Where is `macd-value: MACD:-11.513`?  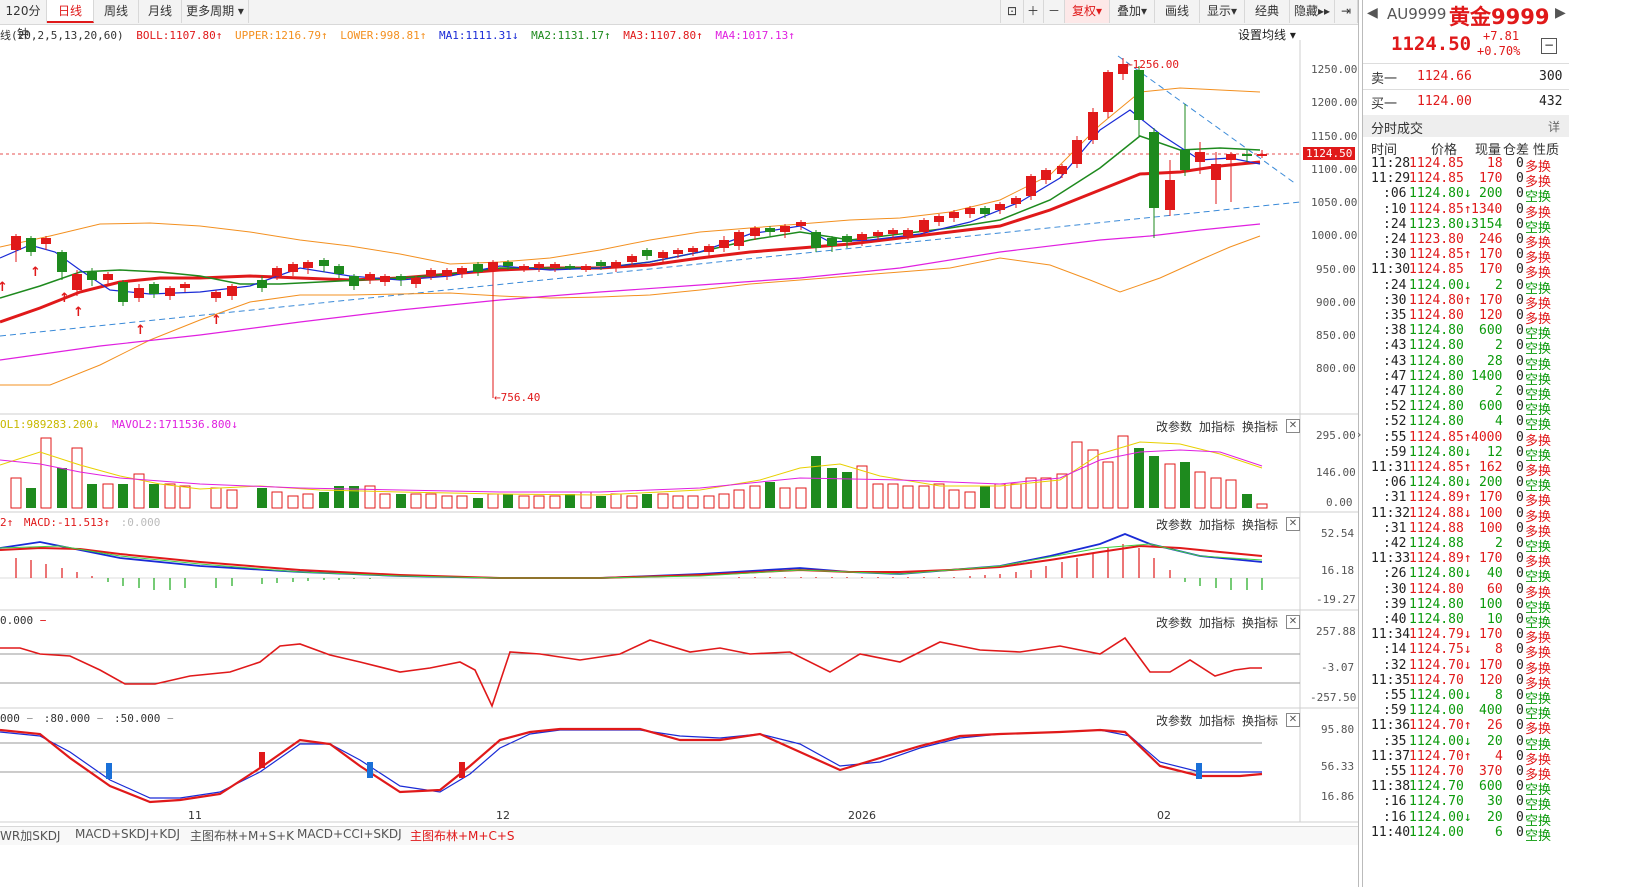
macd-value: MACD:-11.513 is located at coordinates (63, 522).